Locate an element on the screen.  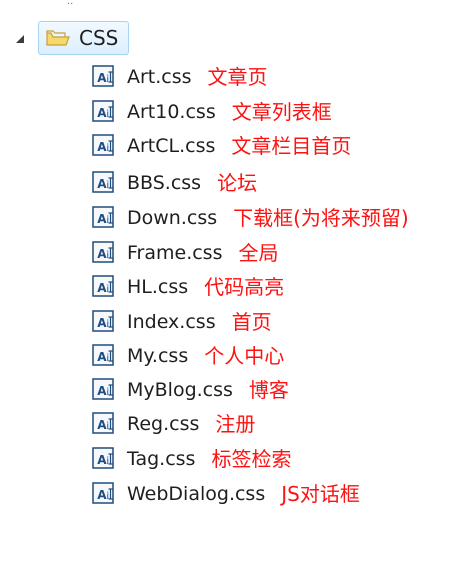
file-row: A i Tag.css 标签检索 is located at coordinates (191, 459).